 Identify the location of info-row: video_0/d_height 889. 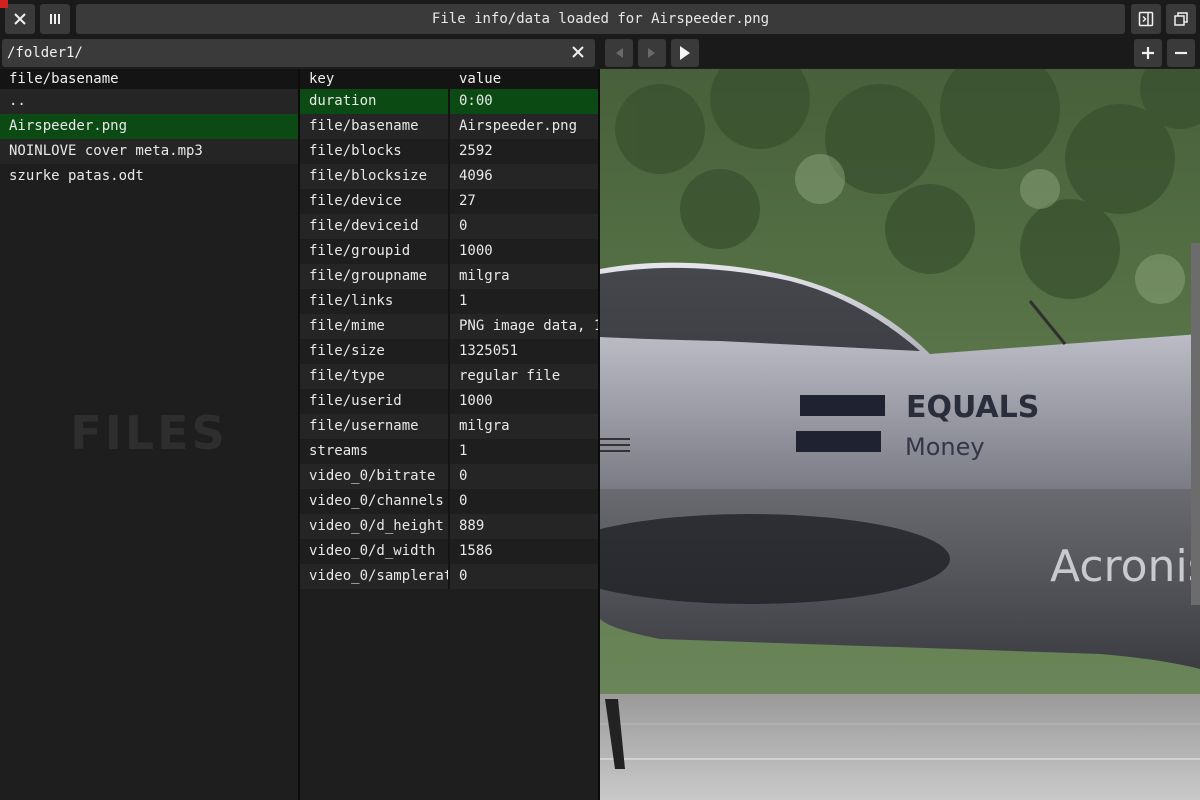
(449, 526).